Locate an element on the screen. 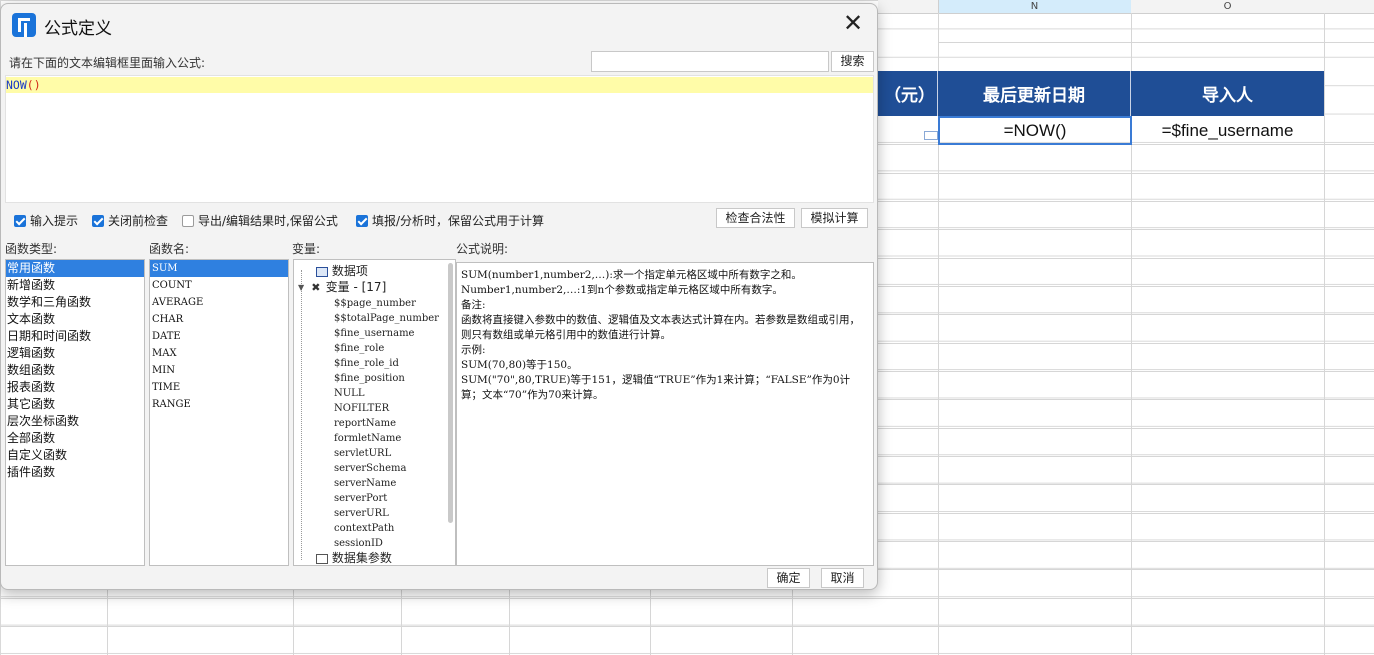 The image size is (1374, 655). header-cell-importer: 导入人 is located at coordinates (1227, 93).